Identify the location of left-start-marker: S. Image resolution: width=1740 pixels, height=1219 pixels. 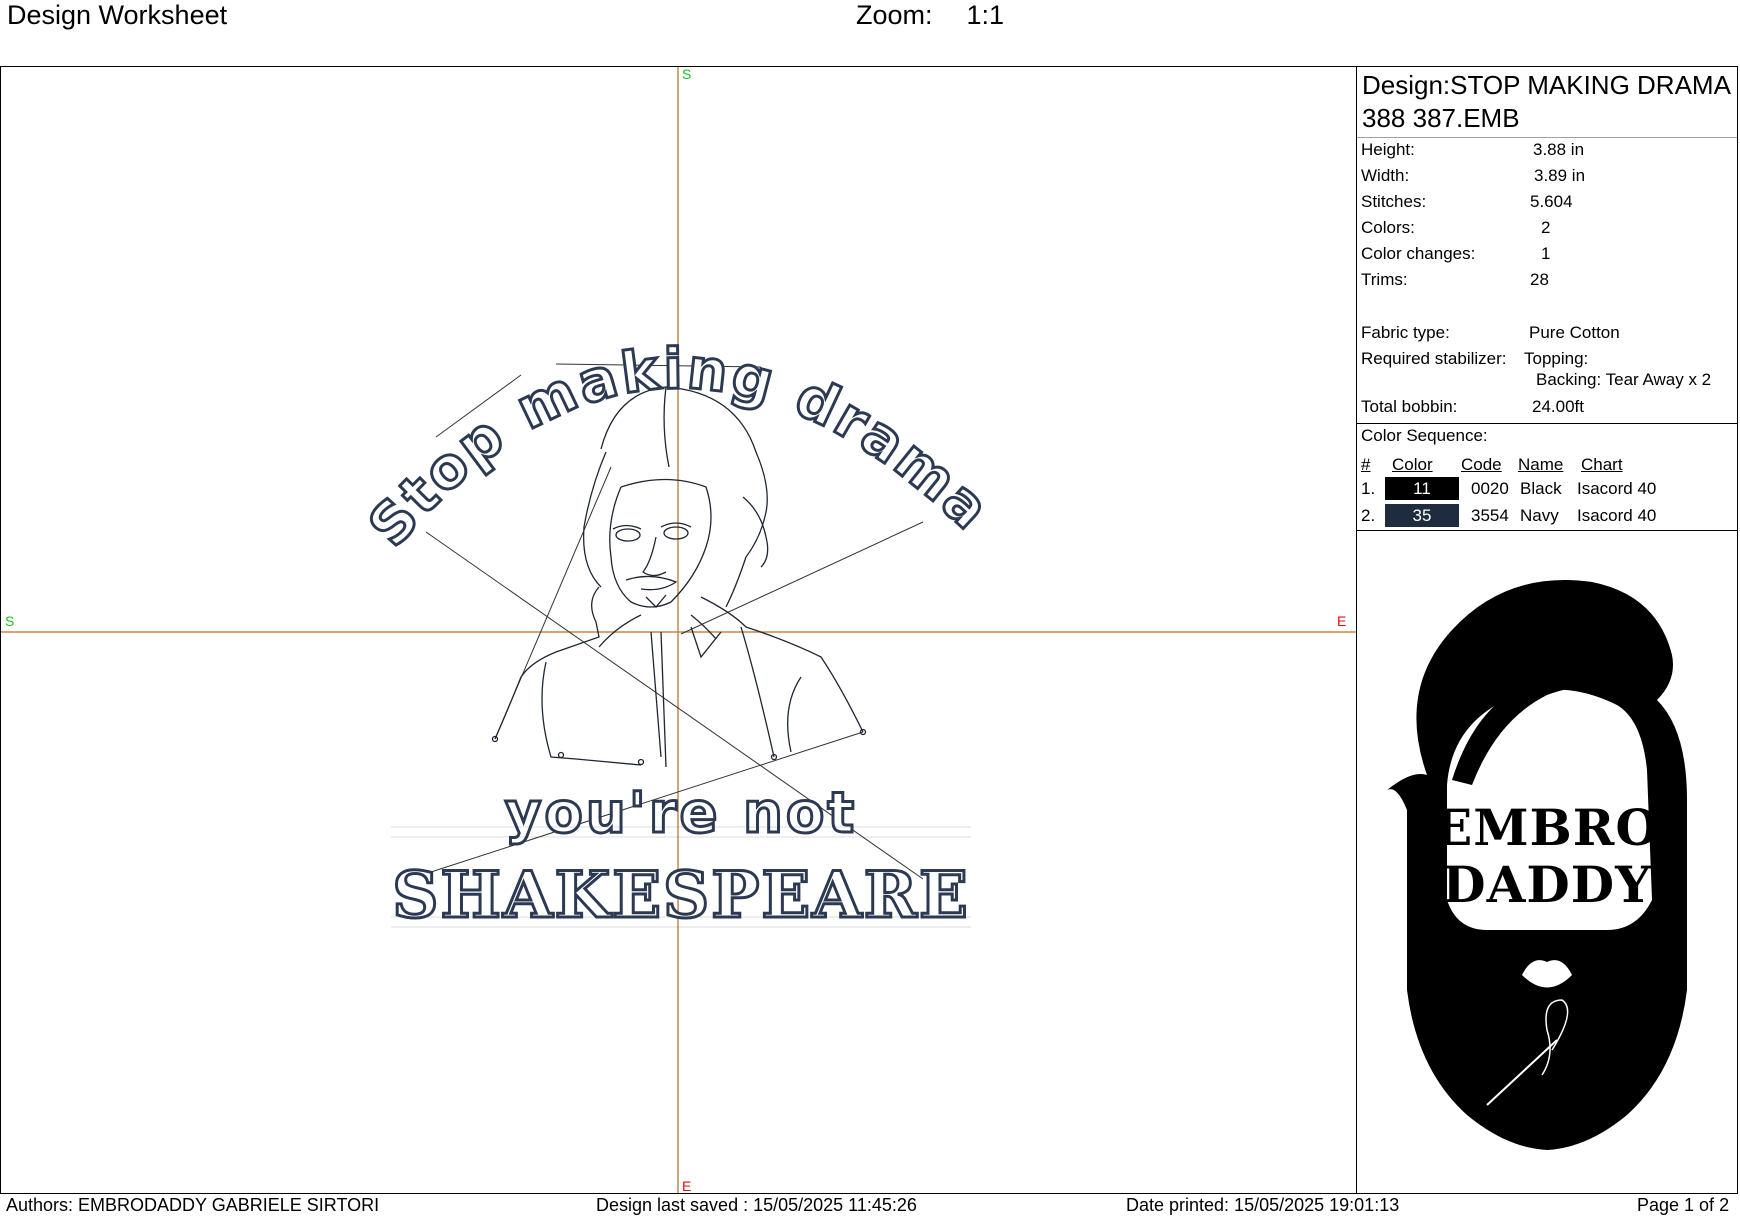
(9, 621).